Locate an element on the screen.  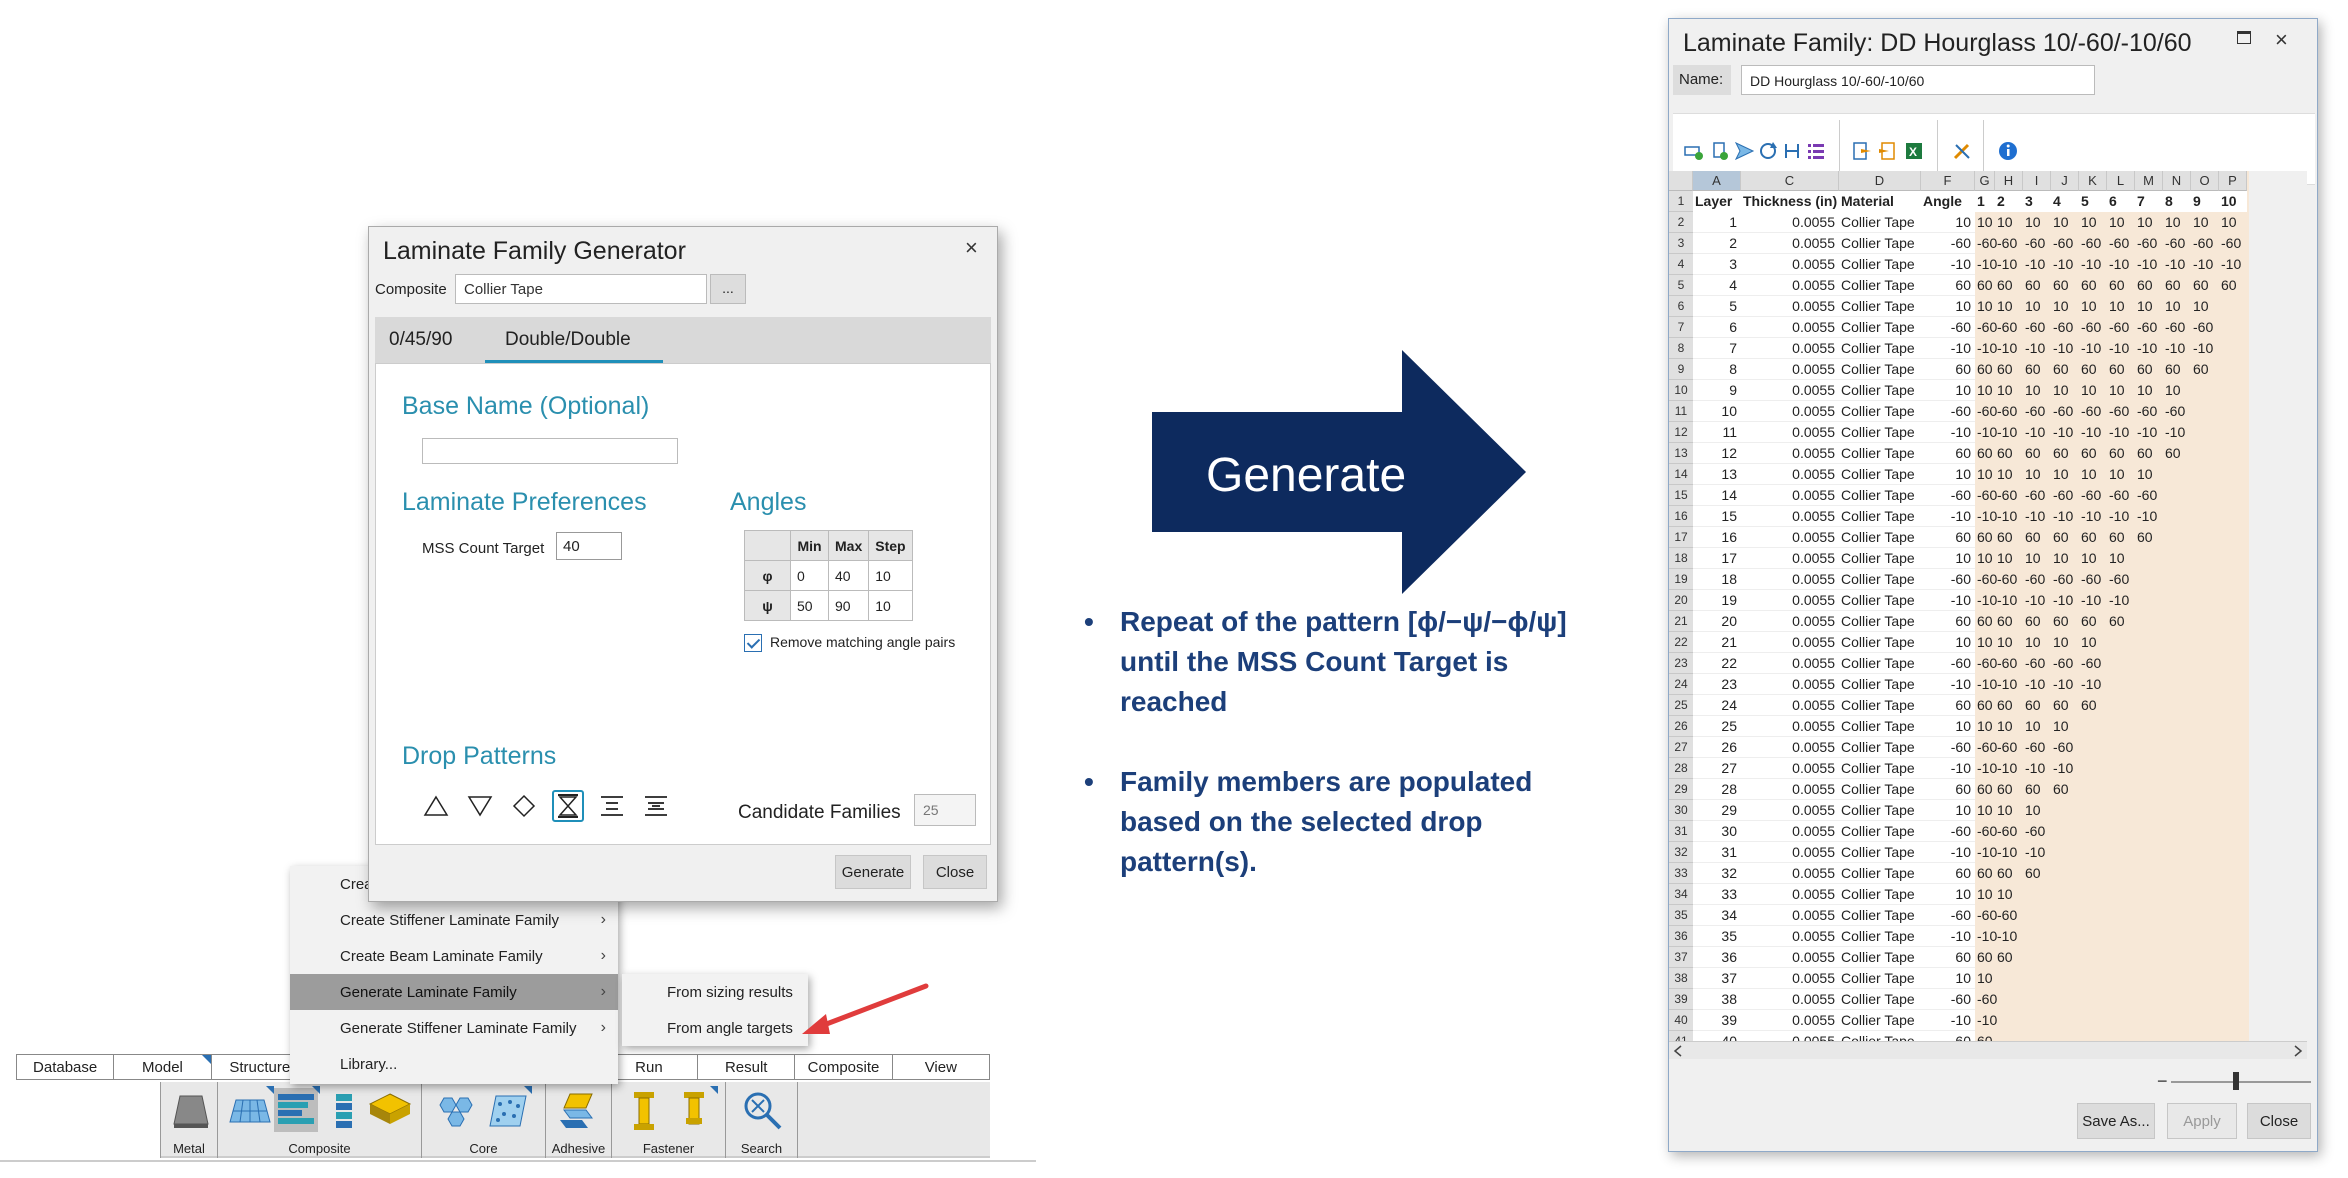
tab-double-double: Double/Double is located at coordinates (568, 340).